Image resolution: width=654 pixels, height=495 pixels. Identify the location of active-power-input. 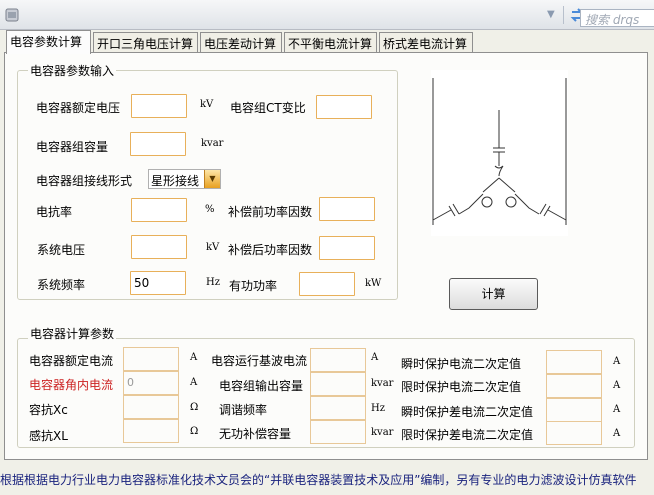
(327, 284).